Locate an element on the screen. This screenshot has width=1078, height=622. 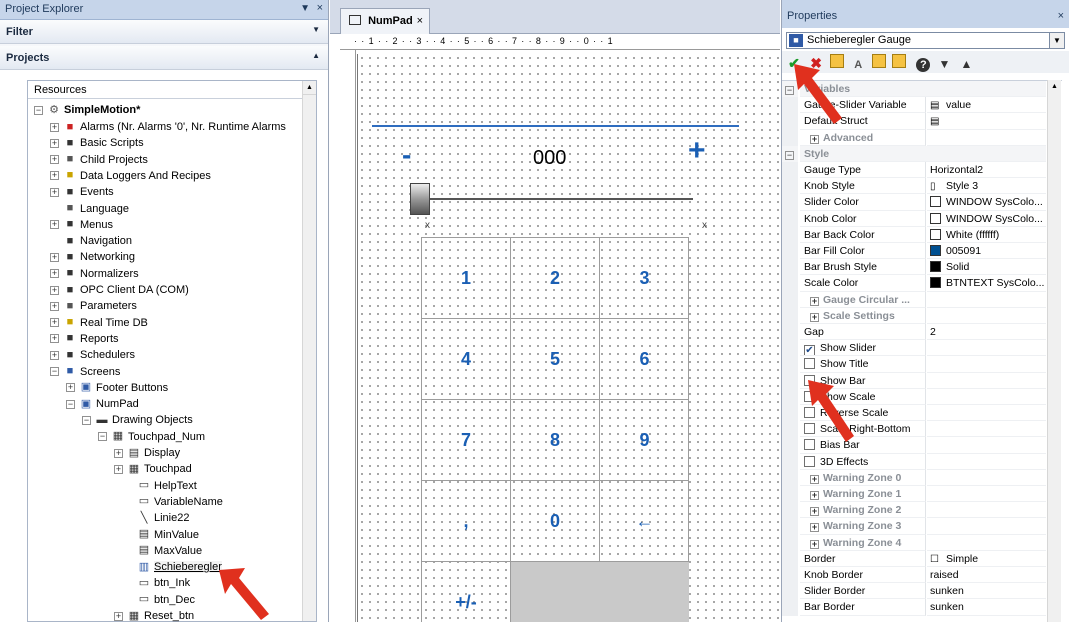
prop-row-bias-bar: Bias Bar is located at coordinates (914, 445).